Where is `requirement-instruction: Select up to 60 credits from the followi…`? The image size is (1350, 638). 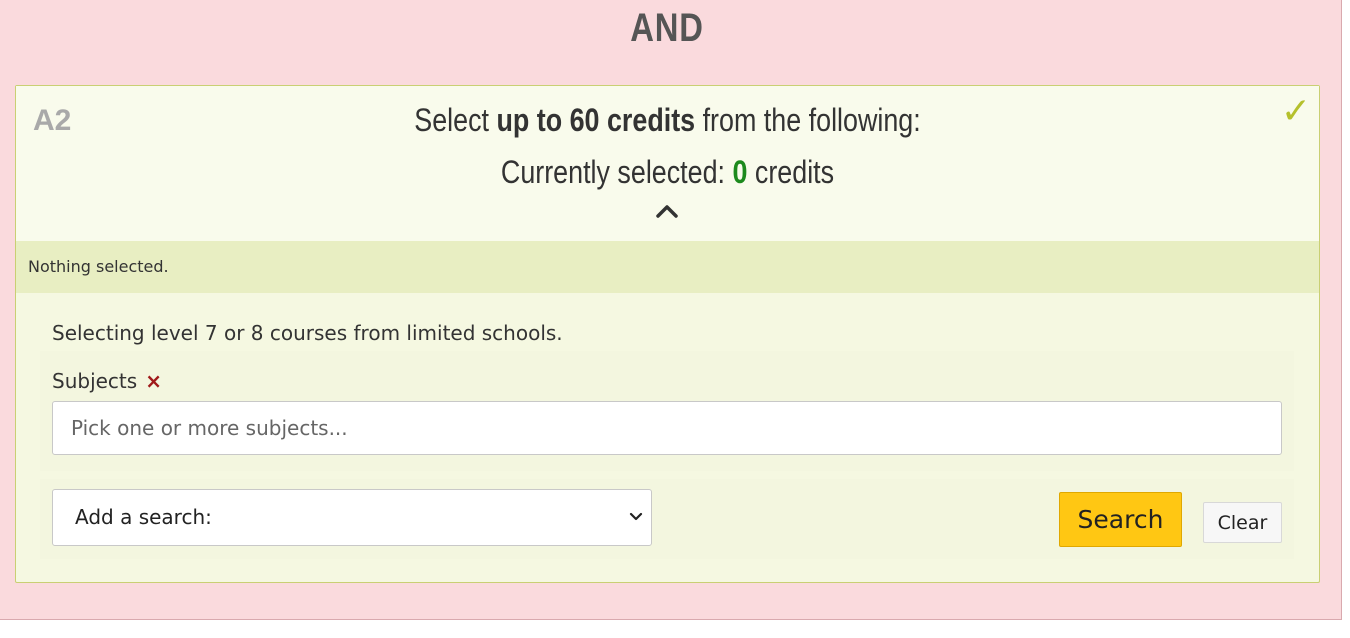 requirement-instruction: Select up to 60 credits from the followi… is located at coordinates (667, 120).